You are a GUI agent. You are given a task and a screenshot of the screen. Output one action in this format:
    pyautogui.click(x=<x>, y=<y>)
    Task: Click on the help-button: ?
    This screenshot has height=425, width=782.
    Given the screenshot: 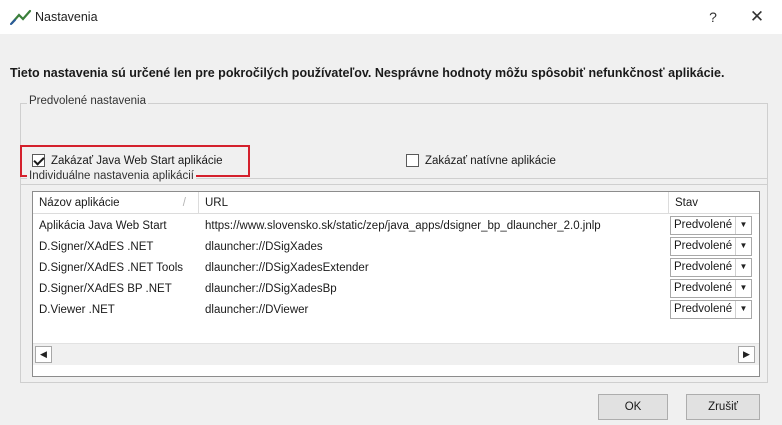 What is the action you would take?
    pyautogui.click(x=713, y=17)
    